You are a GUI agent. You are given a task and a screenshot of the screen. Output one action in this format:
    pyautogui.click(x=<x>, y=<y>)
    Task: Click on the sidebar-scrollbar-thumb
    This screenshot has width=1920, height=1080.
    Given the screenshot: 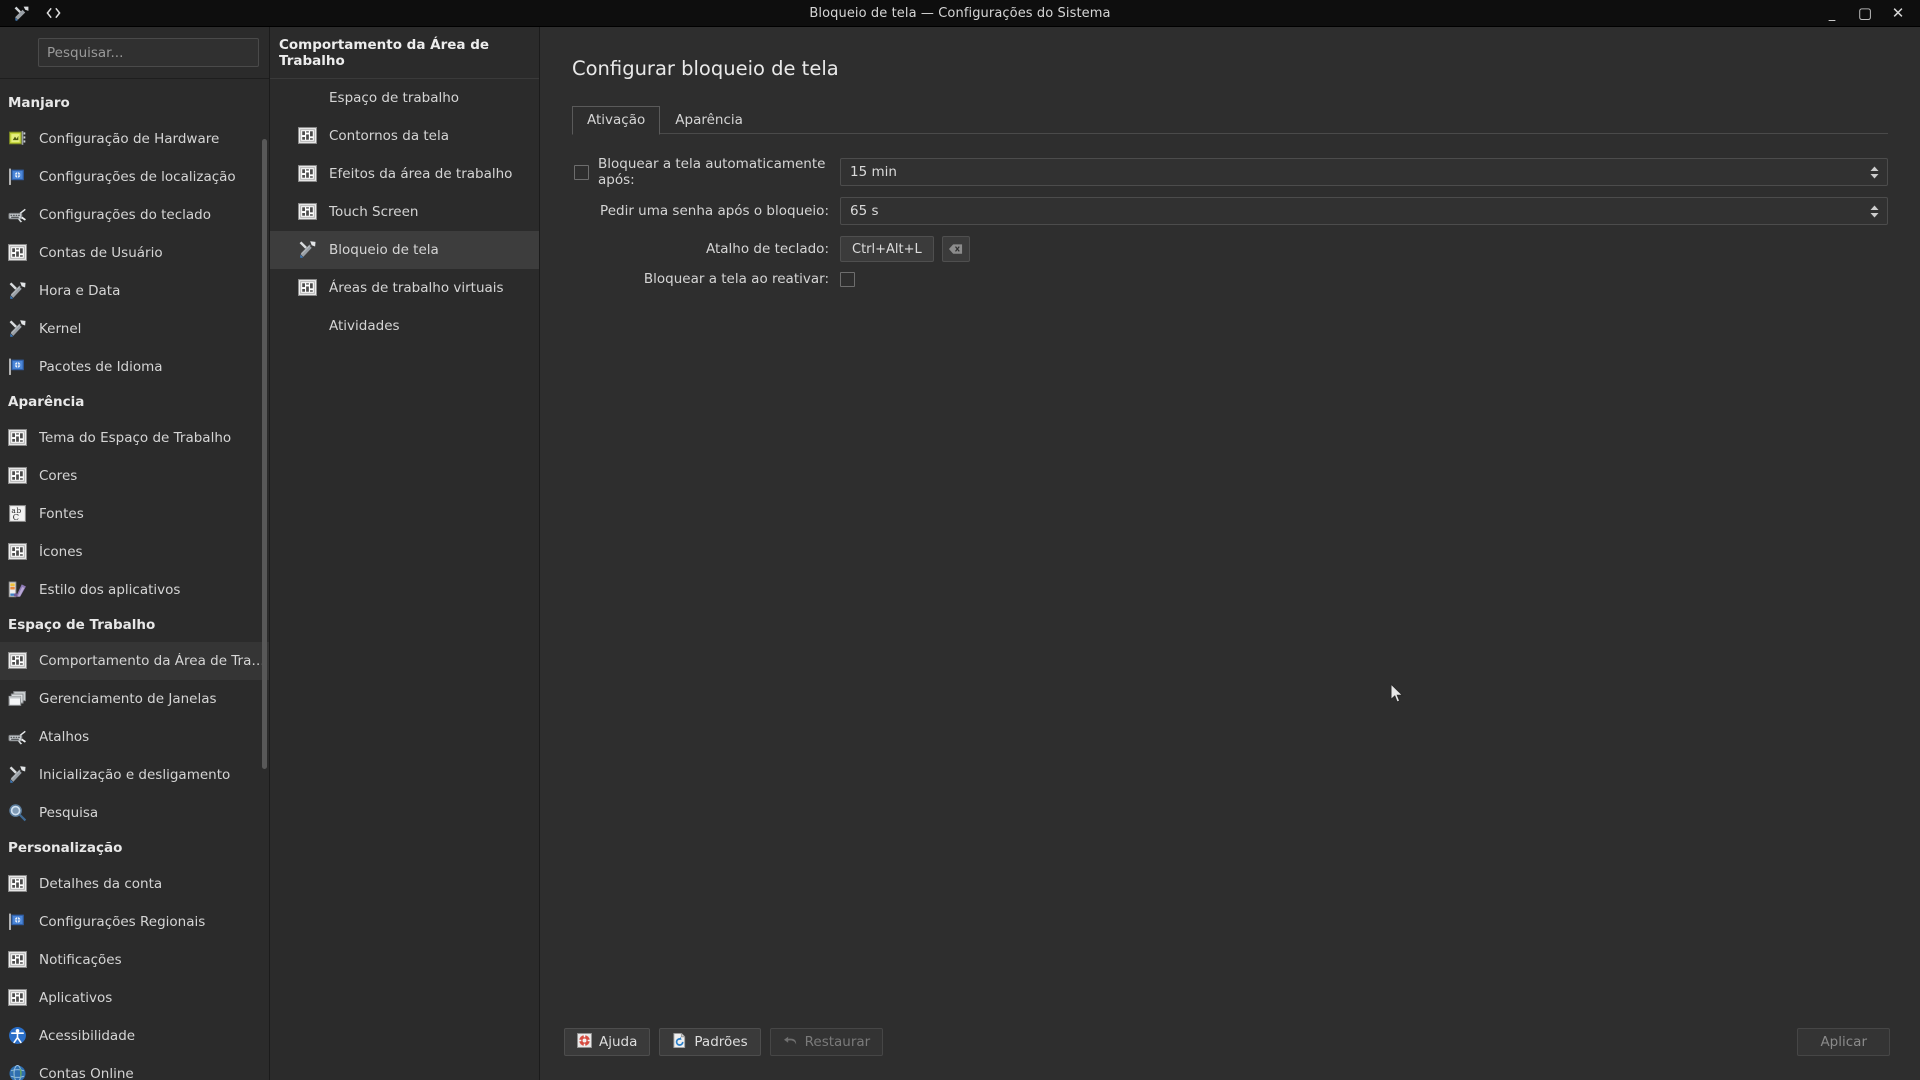 What is the action you would take?
    pyautogui.click(x=264, y=454)
    